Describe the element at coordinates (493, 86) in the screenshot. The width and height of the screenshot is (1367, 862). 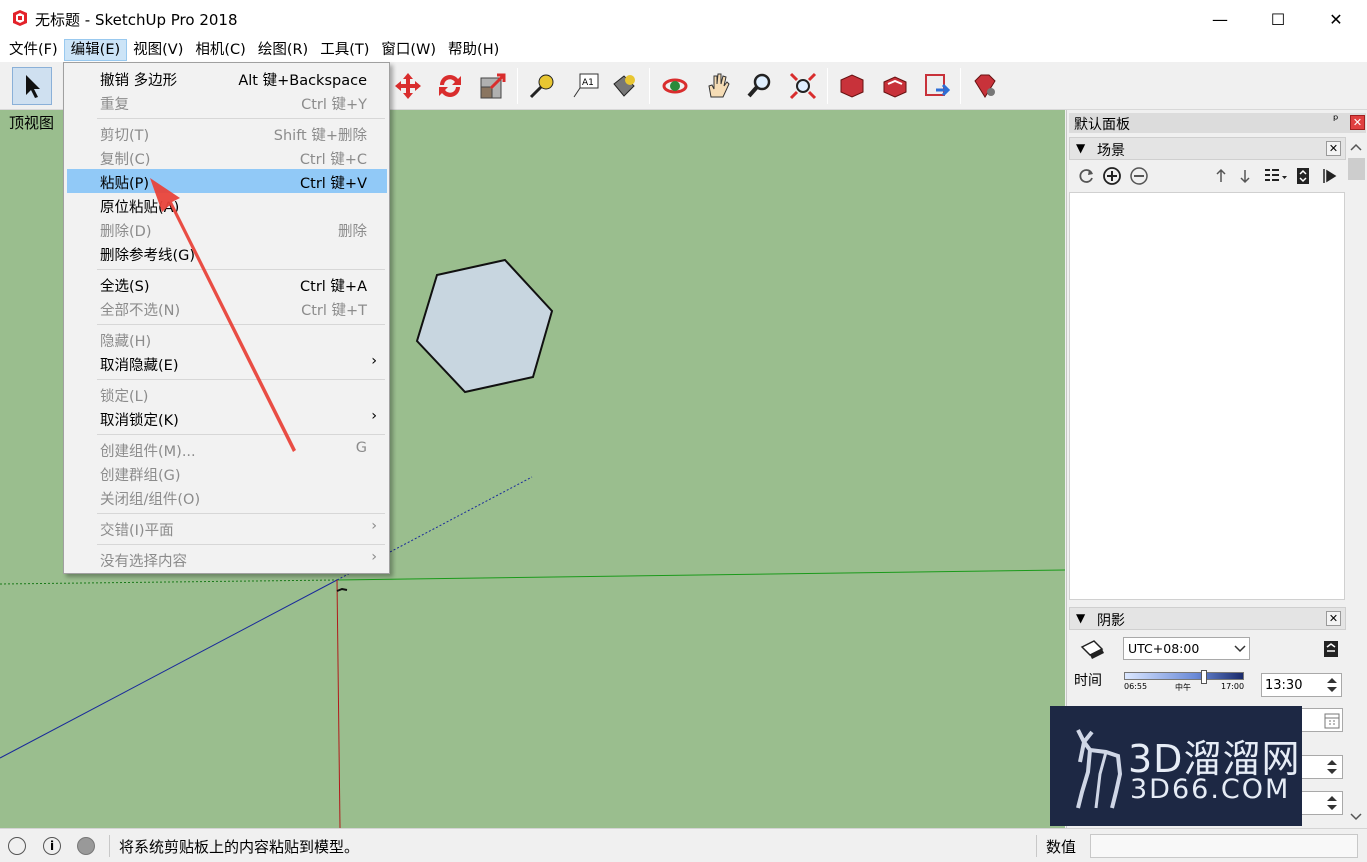
I see `scale-tool-button` at that location.